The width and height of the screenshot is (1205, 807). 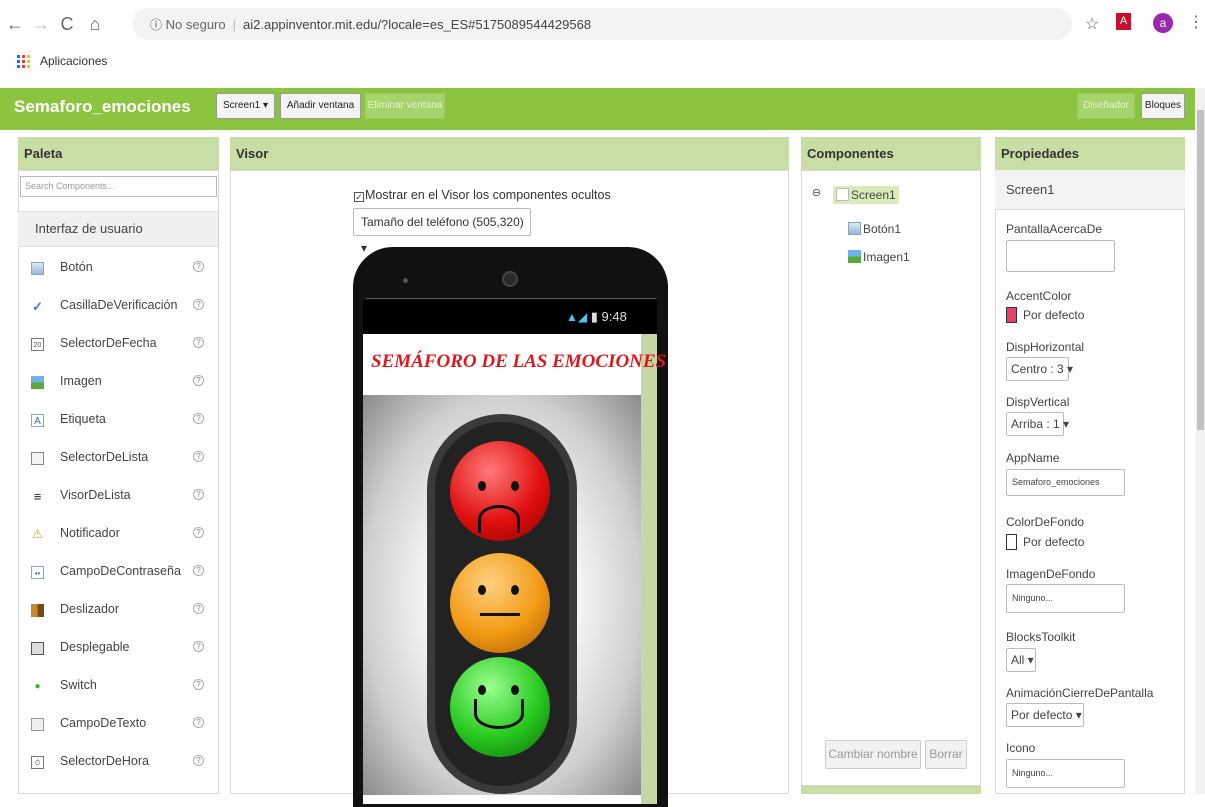 I want to click on icon-label: Icono, so click(x=1021, y=748).